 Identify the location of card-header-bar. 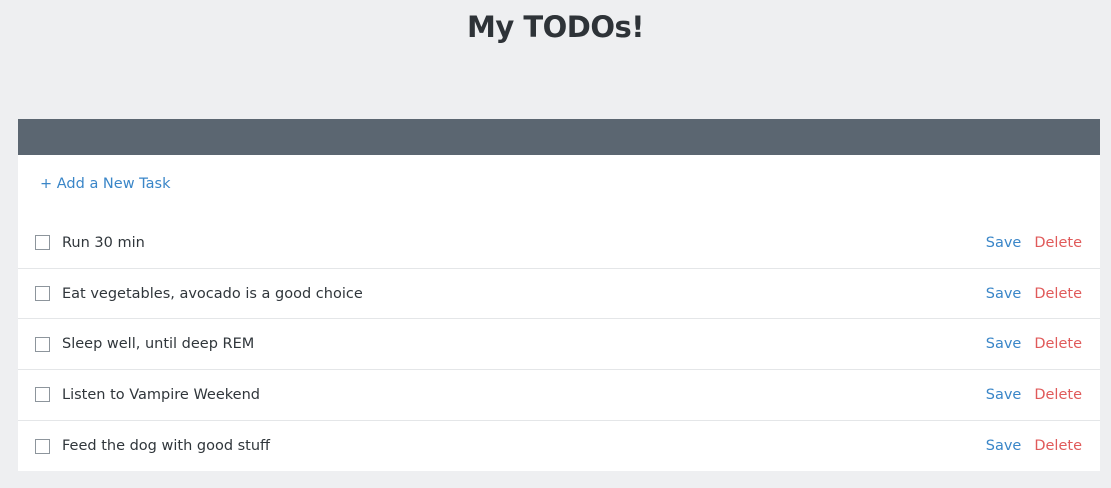
(559, 137).